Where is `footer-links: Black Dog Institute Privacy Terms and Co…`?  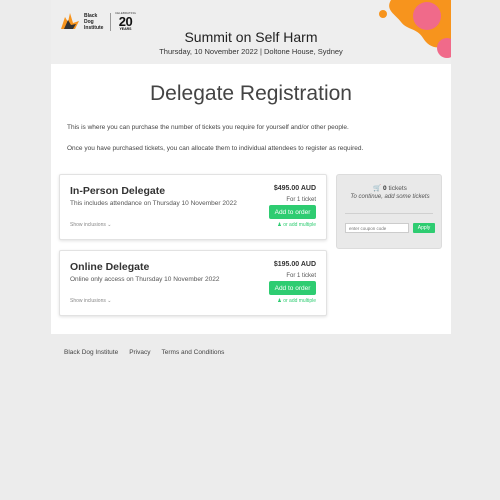
footer-links: Black Dog Institute Privacy Terms and Co… is located at coordinates (144, 352).